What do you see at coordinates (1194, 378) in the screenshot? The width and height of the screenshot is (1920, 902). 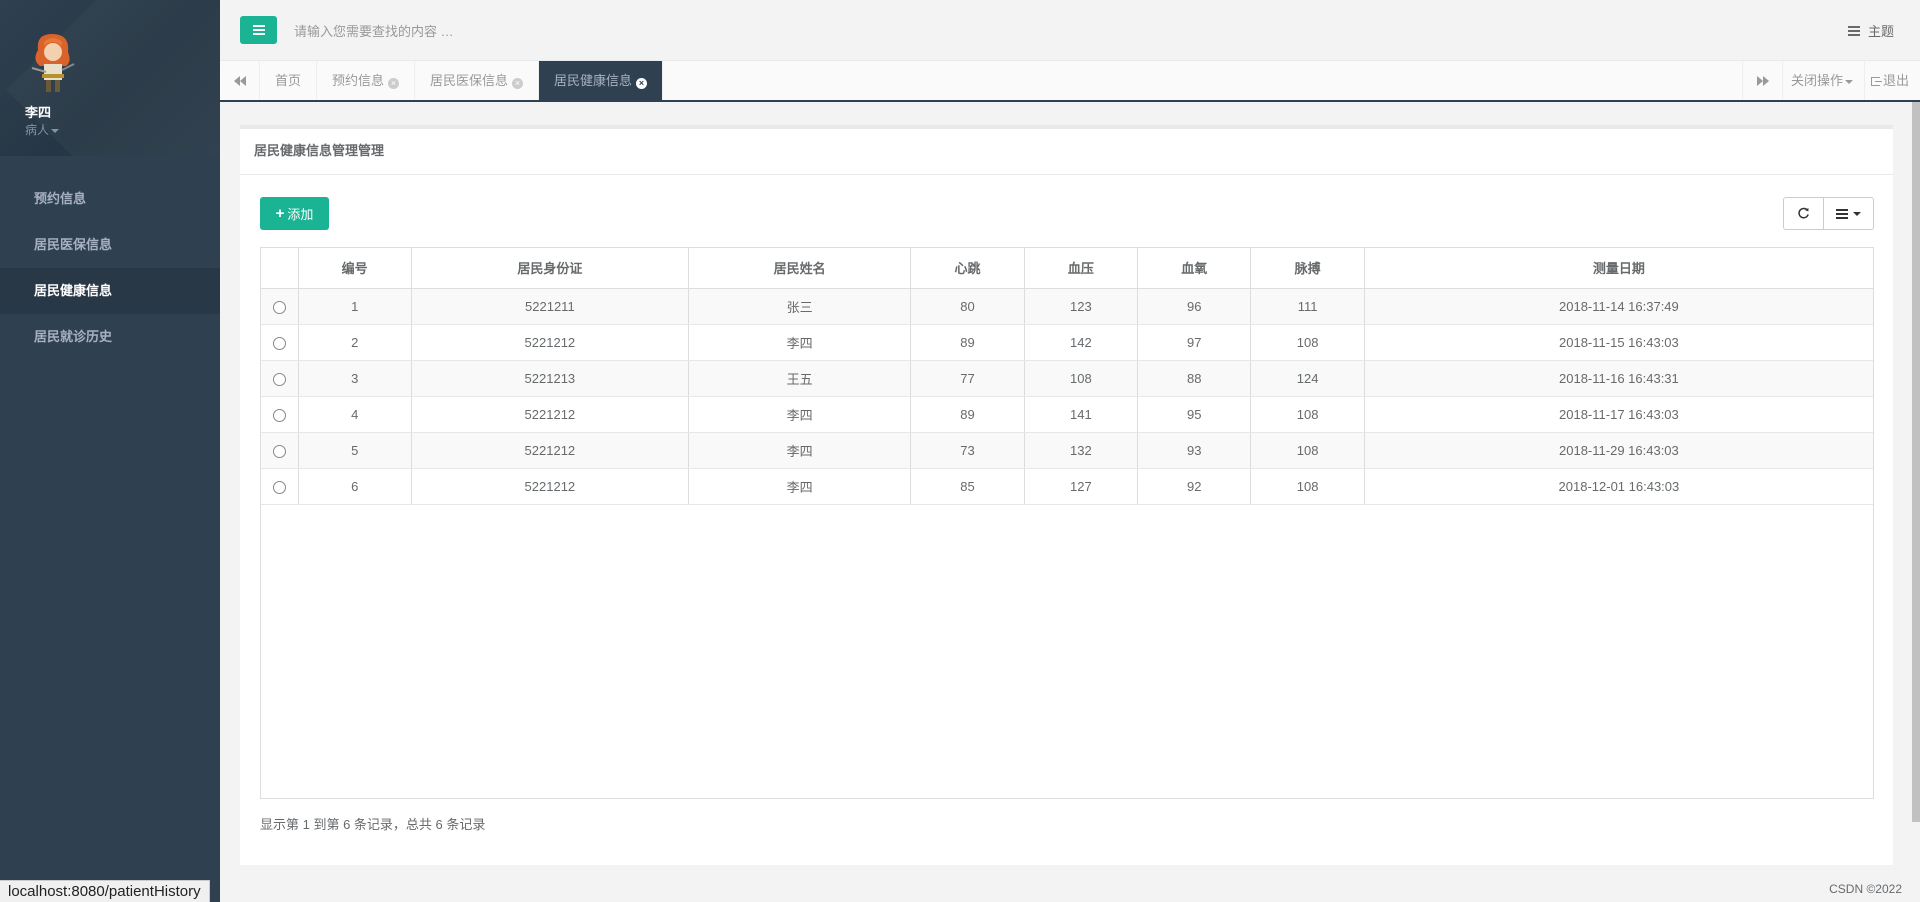 I see `table-cell: 88` at bounding box center [1194, 378].